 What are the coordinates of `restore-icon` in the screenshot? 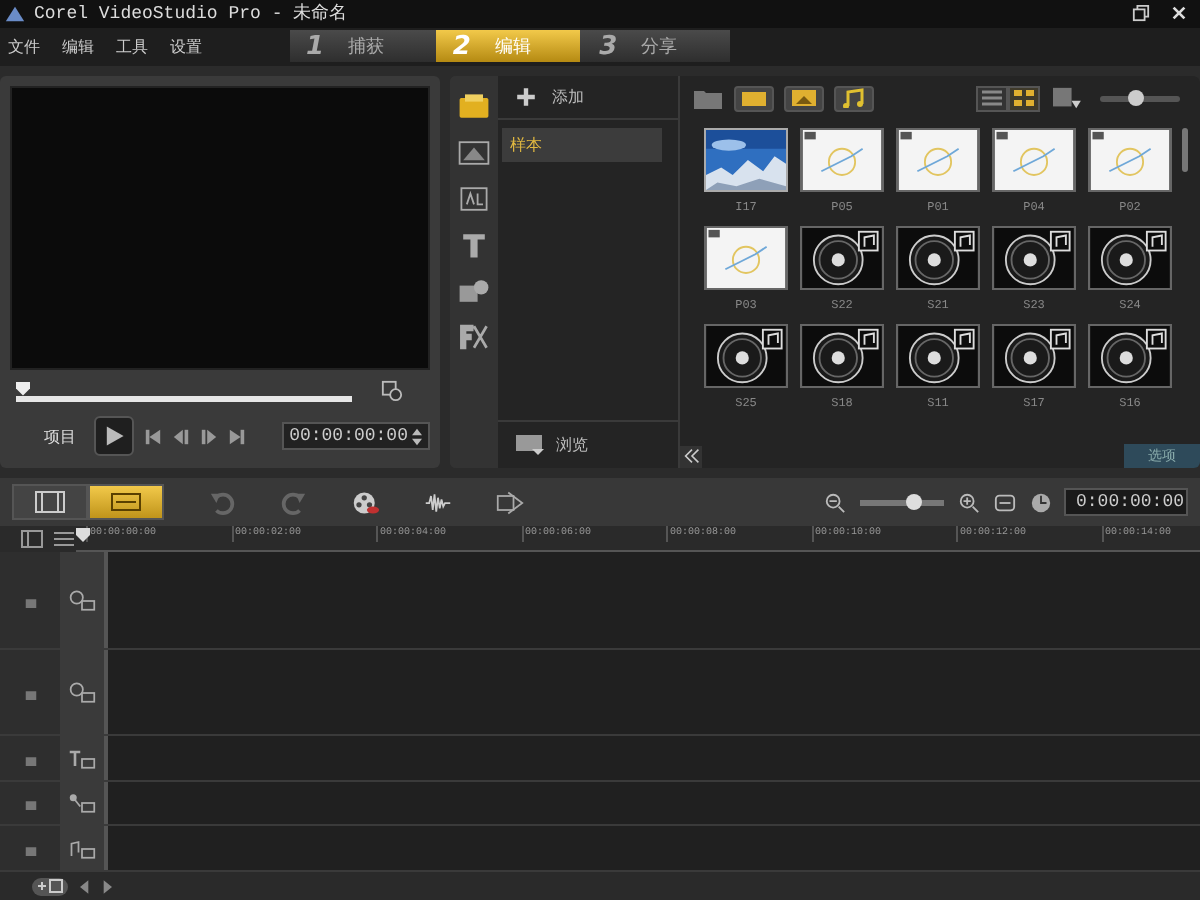 It's located at (1141, 13).